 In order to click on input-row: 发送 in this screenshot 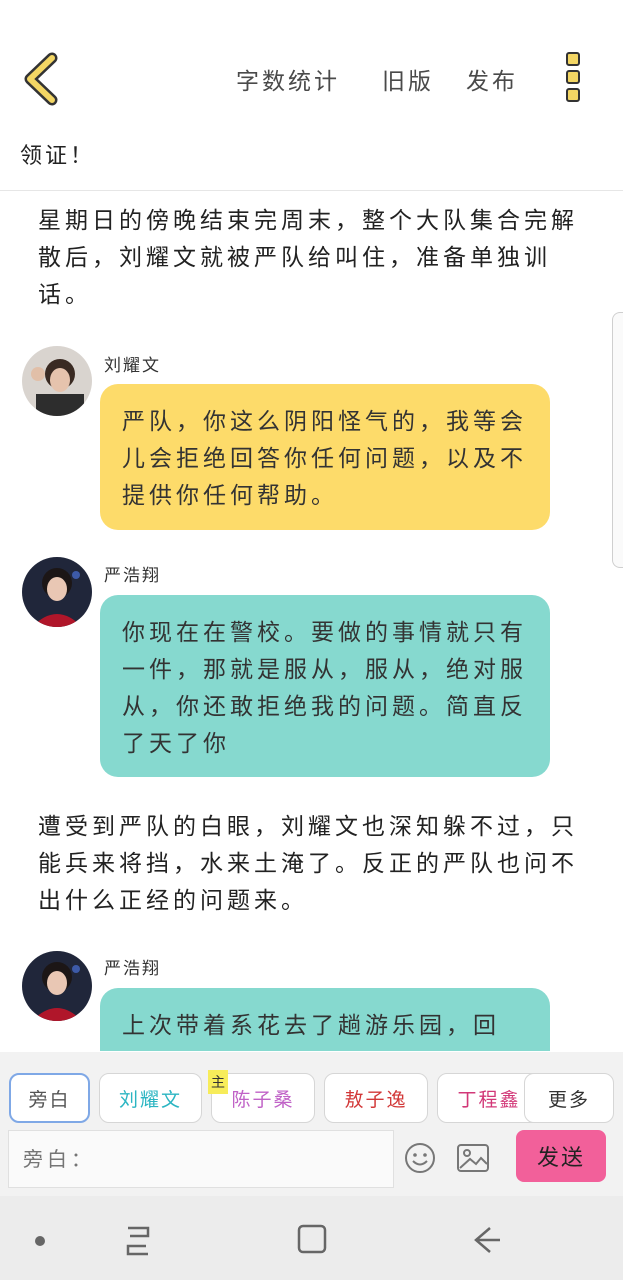, I will do `click(311, 1163)`.